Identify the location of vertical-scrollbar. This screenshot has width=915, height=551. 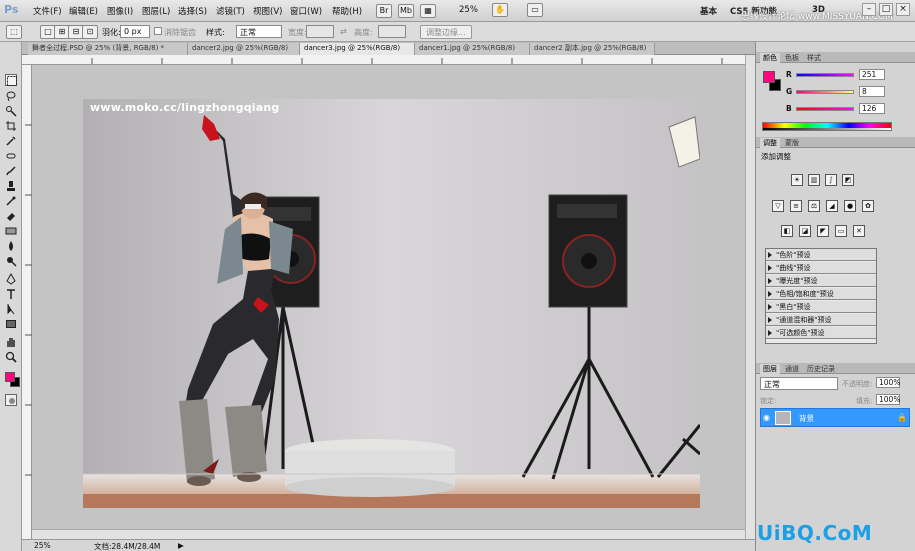
(750, 297).